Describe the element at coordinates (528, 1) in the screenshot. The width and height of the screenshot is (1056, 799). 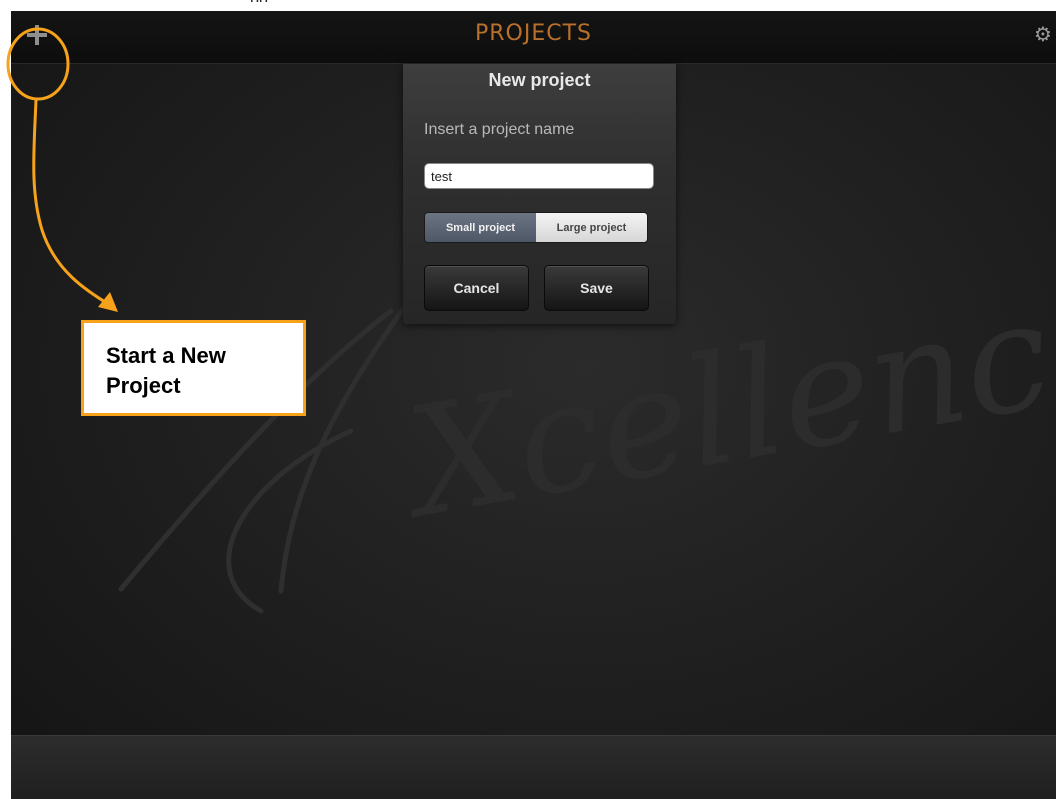
I see `top-caption-fragment: pp` at that location.